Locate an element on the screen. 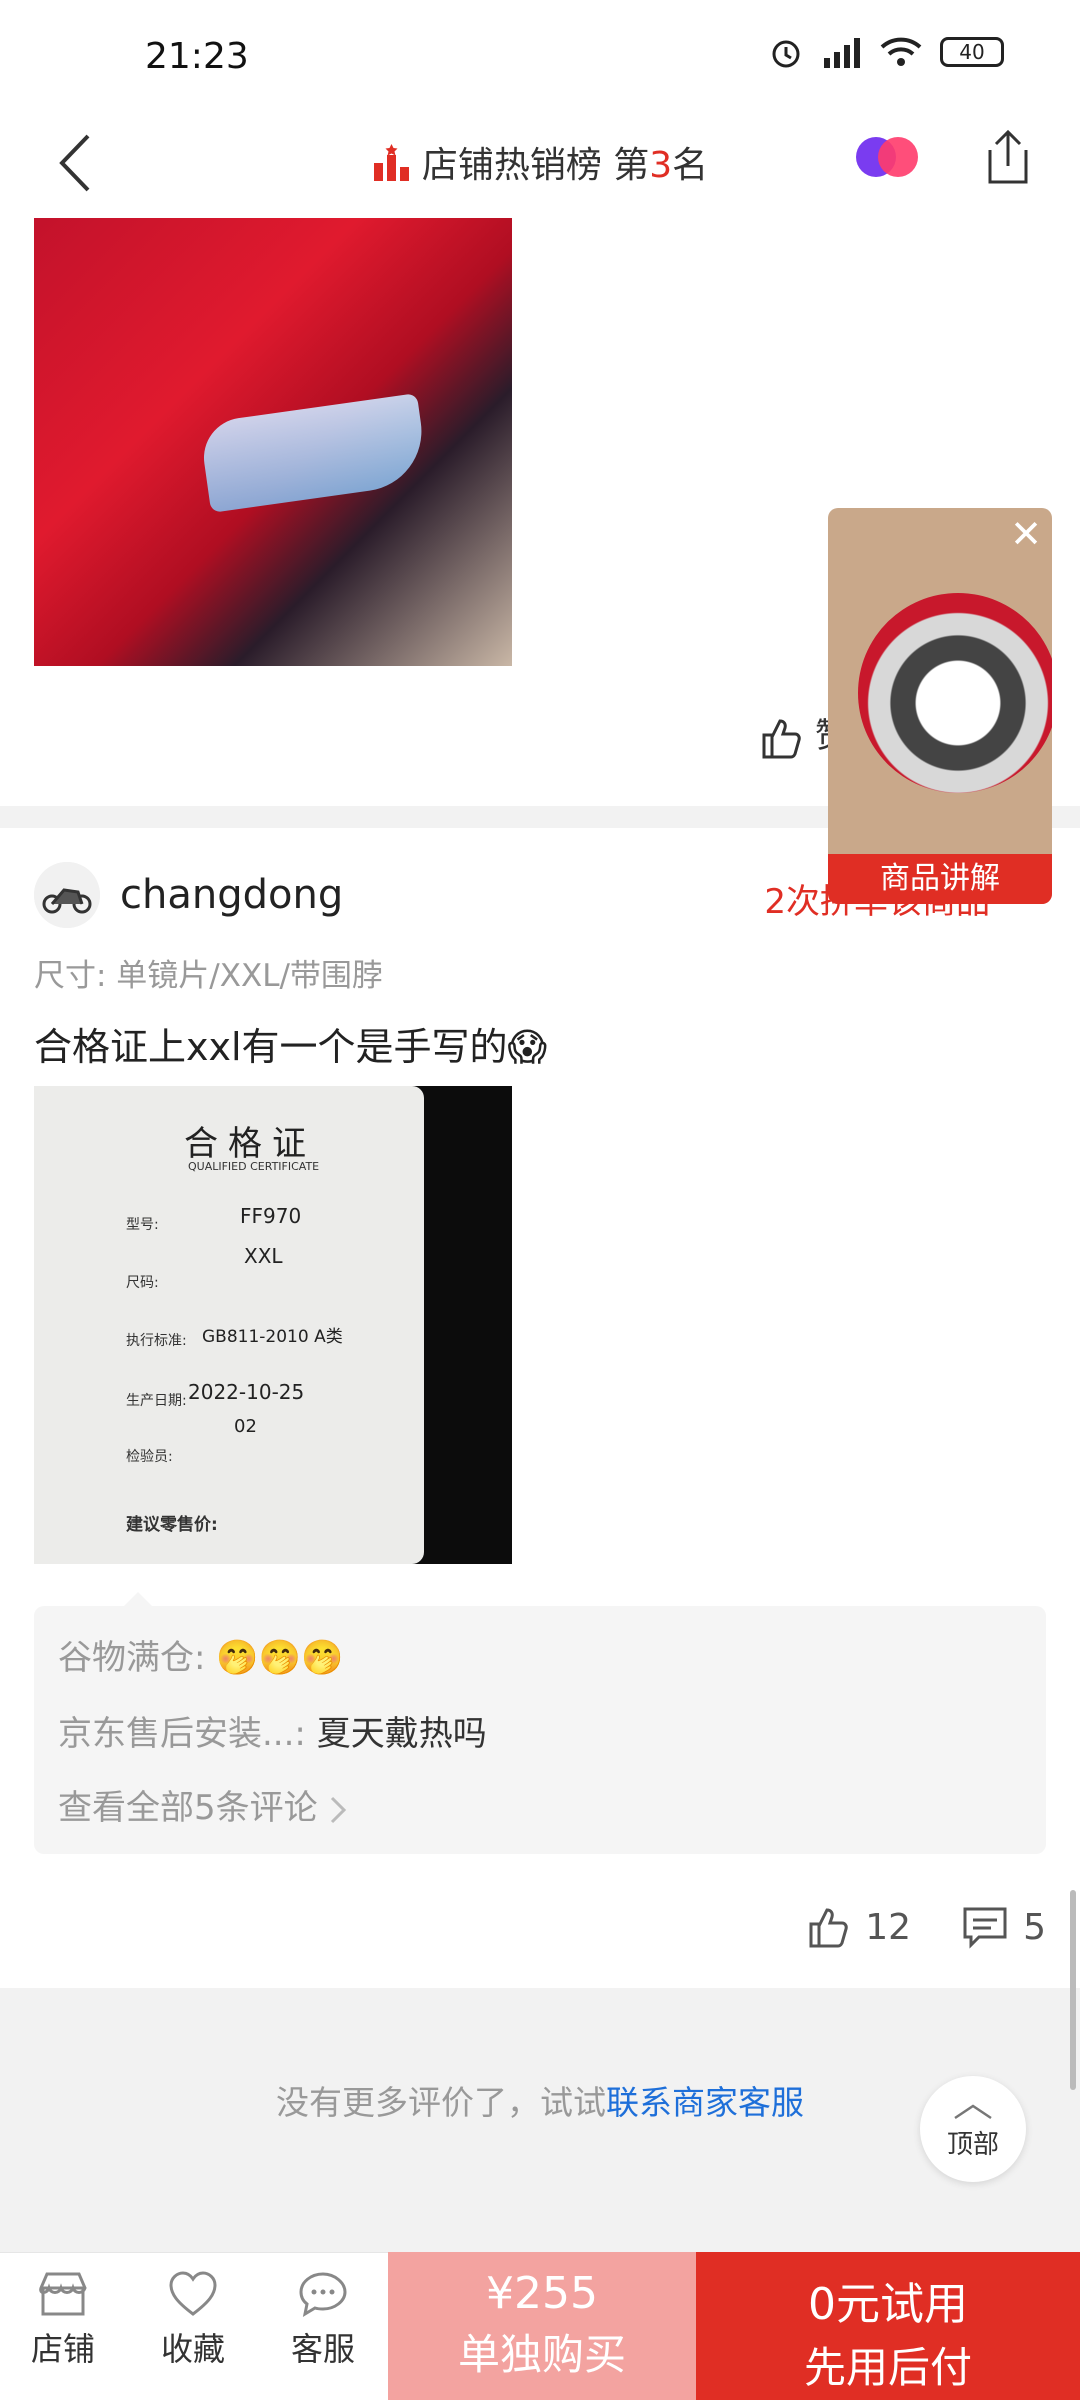 The width and height of the screenshot is (1080, 2401). heart-icon is located at coordinates (193, 2293).